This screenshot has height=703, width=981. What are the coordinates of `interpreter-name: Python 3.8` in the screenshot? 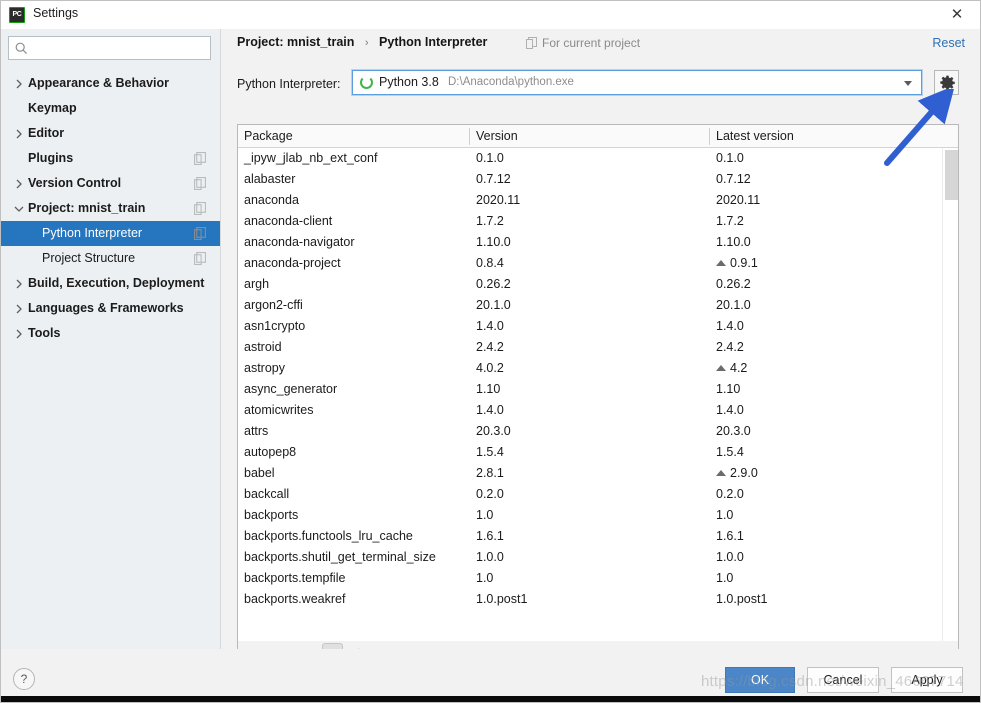 It's located at (409, 82).